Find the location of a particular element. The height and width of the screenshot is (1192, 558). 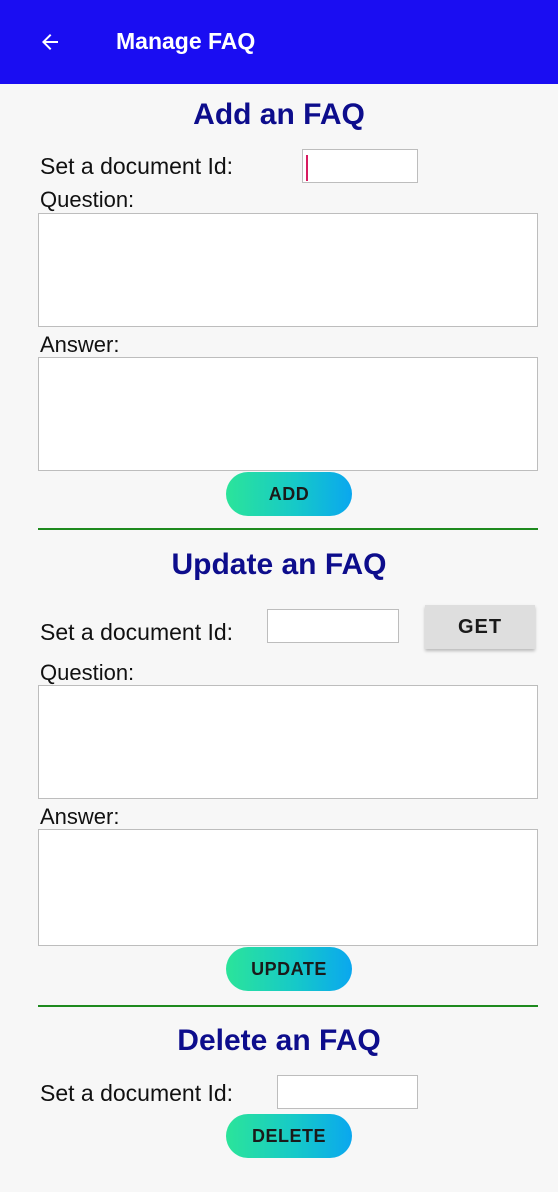

update-button: UPDATE is located at coordinates (289, 969).